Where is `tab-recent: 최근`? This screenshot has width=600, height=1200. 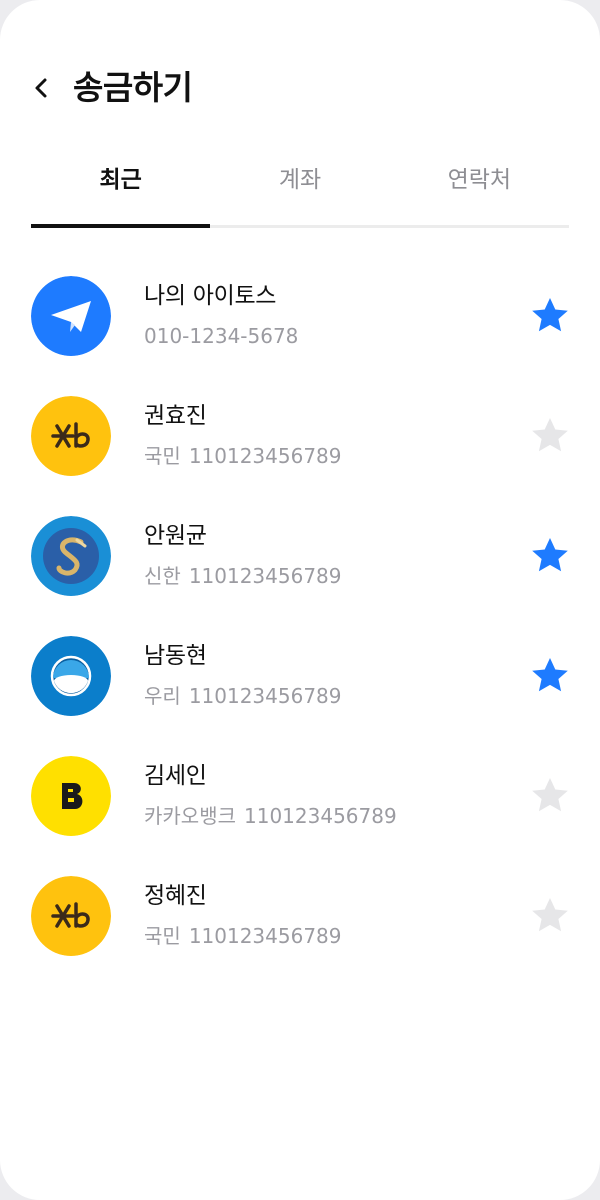 tab-recent: 최근 is located at coordinates (121, 190).